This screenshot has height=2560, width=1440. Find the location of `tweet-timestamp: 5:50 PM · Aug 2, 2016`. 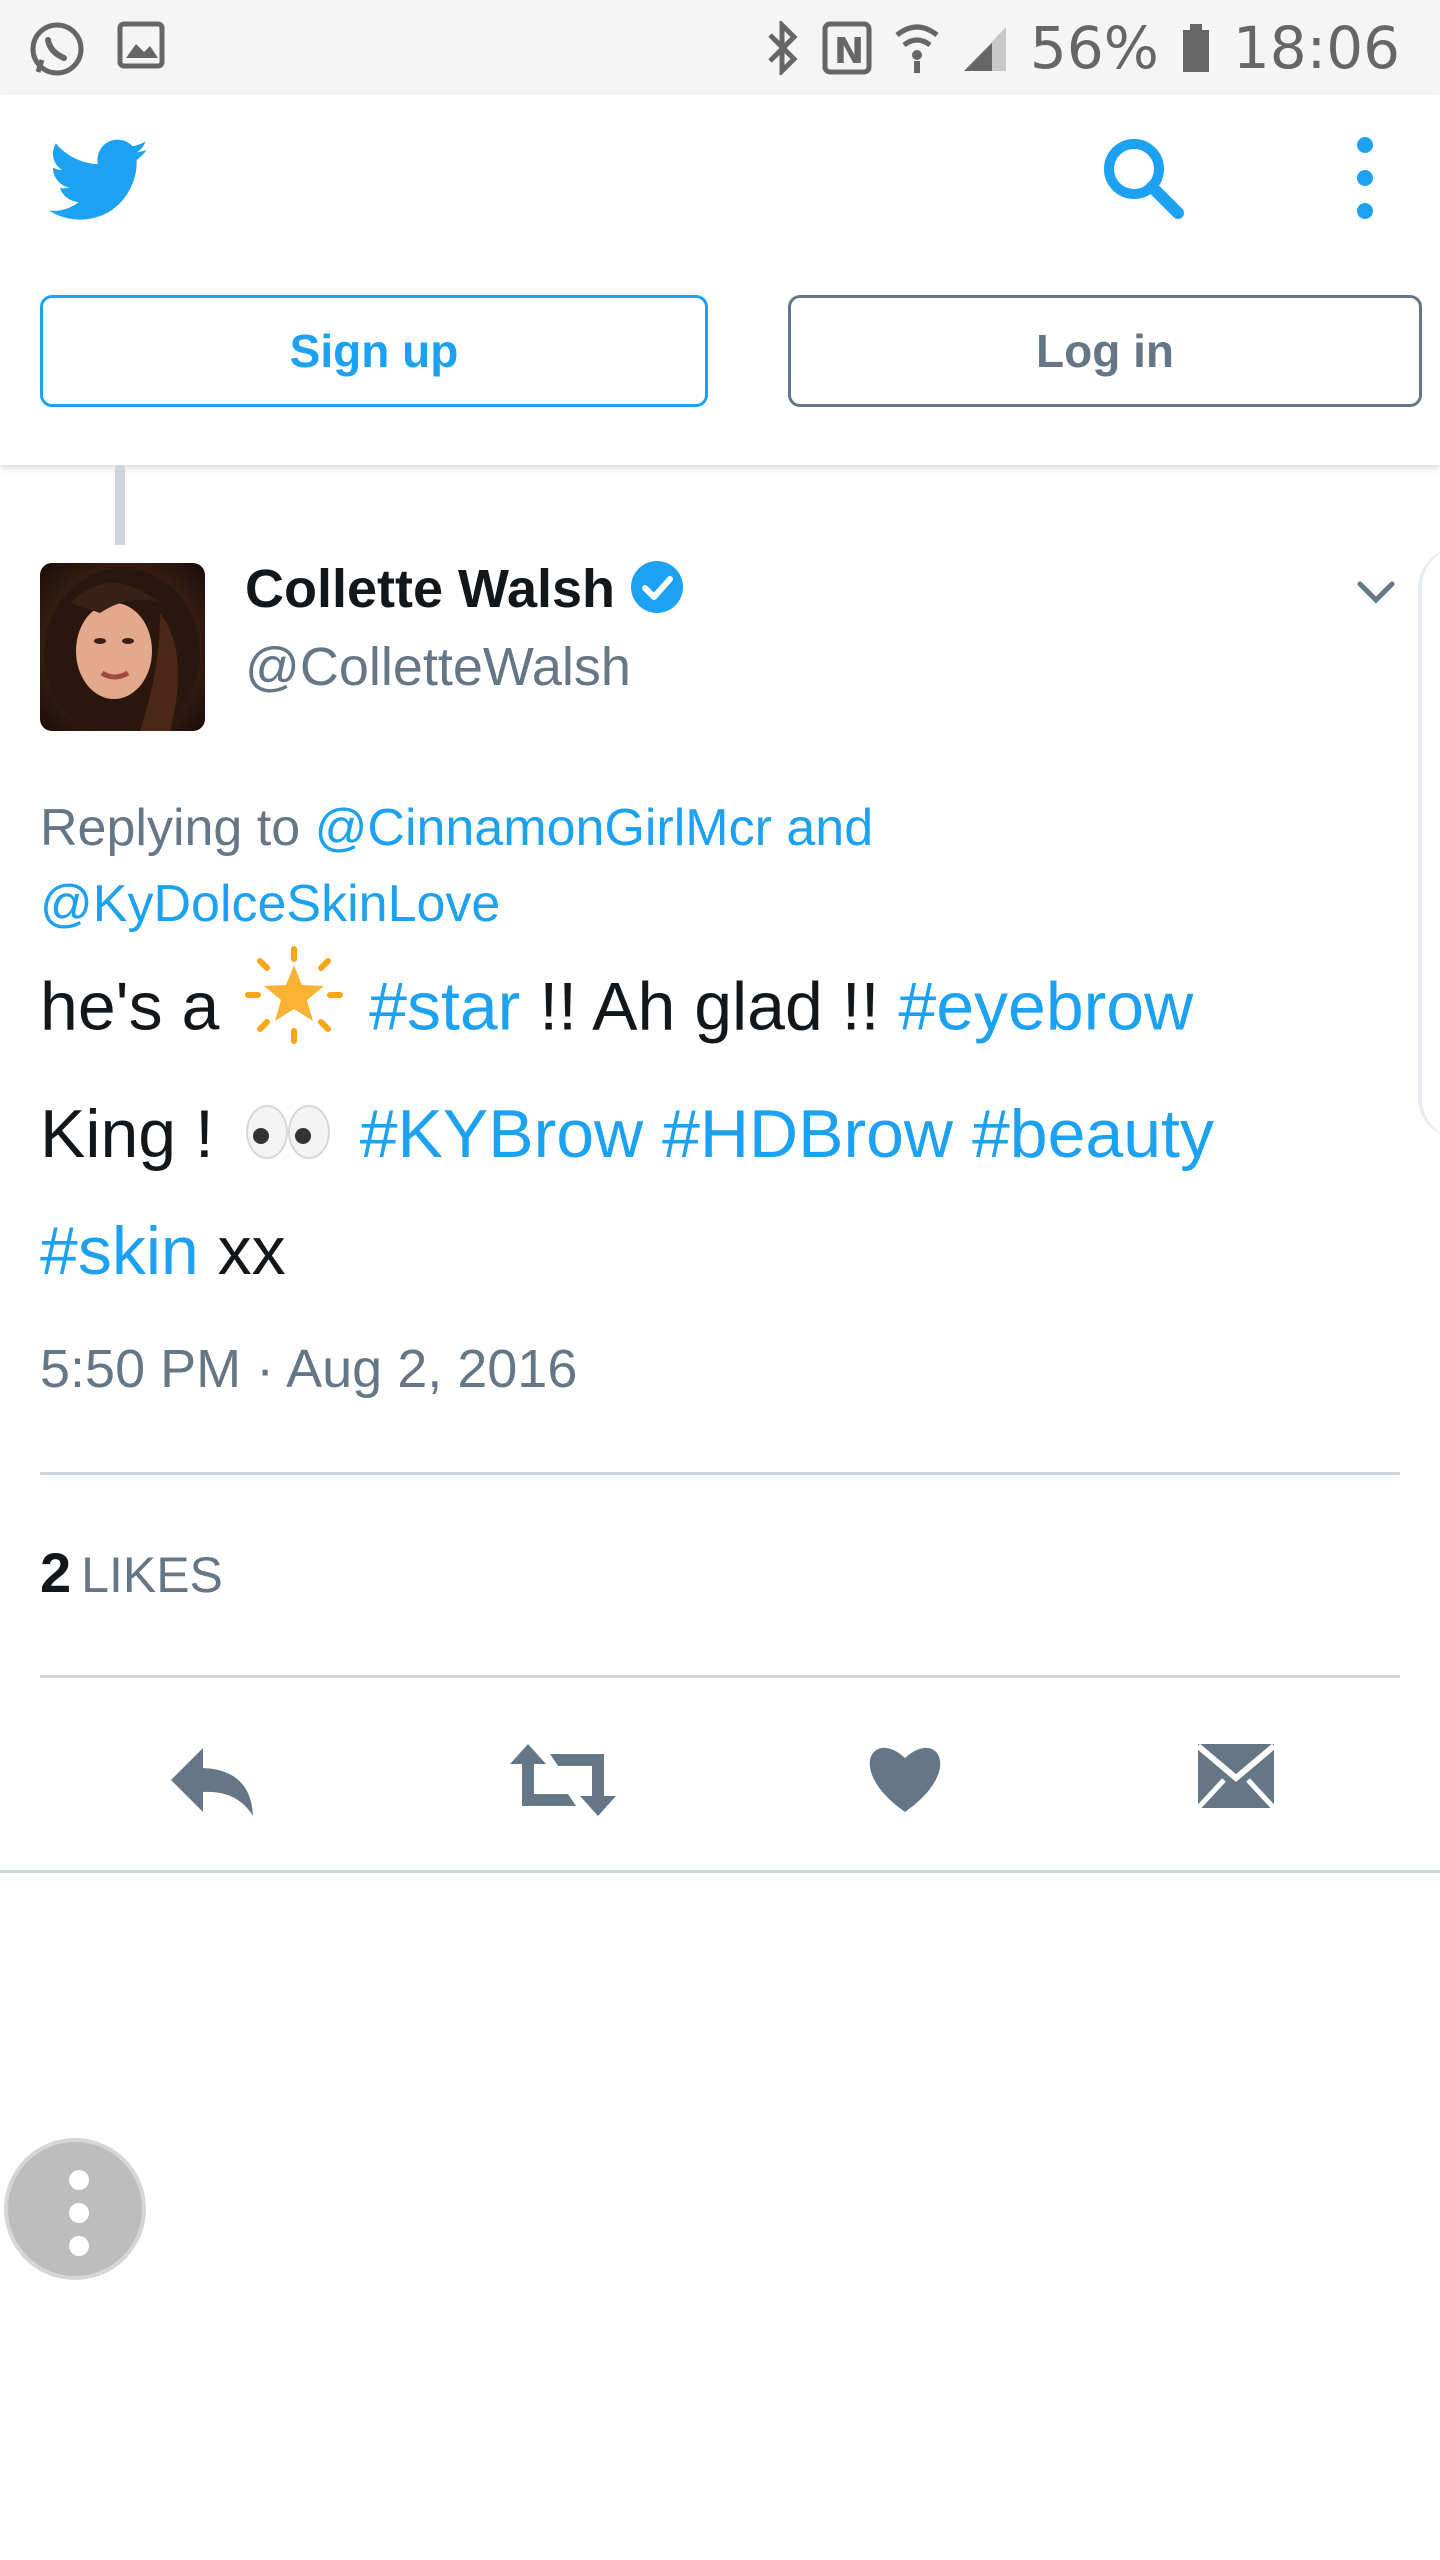

tweet-timestamp: 5:50 PM · Aug 2, 2016 is located at coordinates (308, 1369).